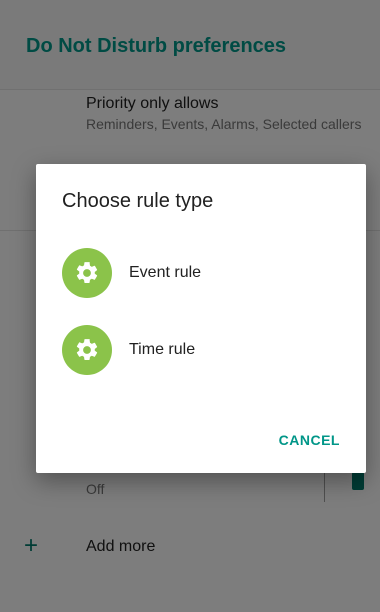 The image size is (380, 612). What do you see at coordinates (201, 350) in the screenshot?
I see `time-rule-option: Time rule` at bounding box center [201, 350].